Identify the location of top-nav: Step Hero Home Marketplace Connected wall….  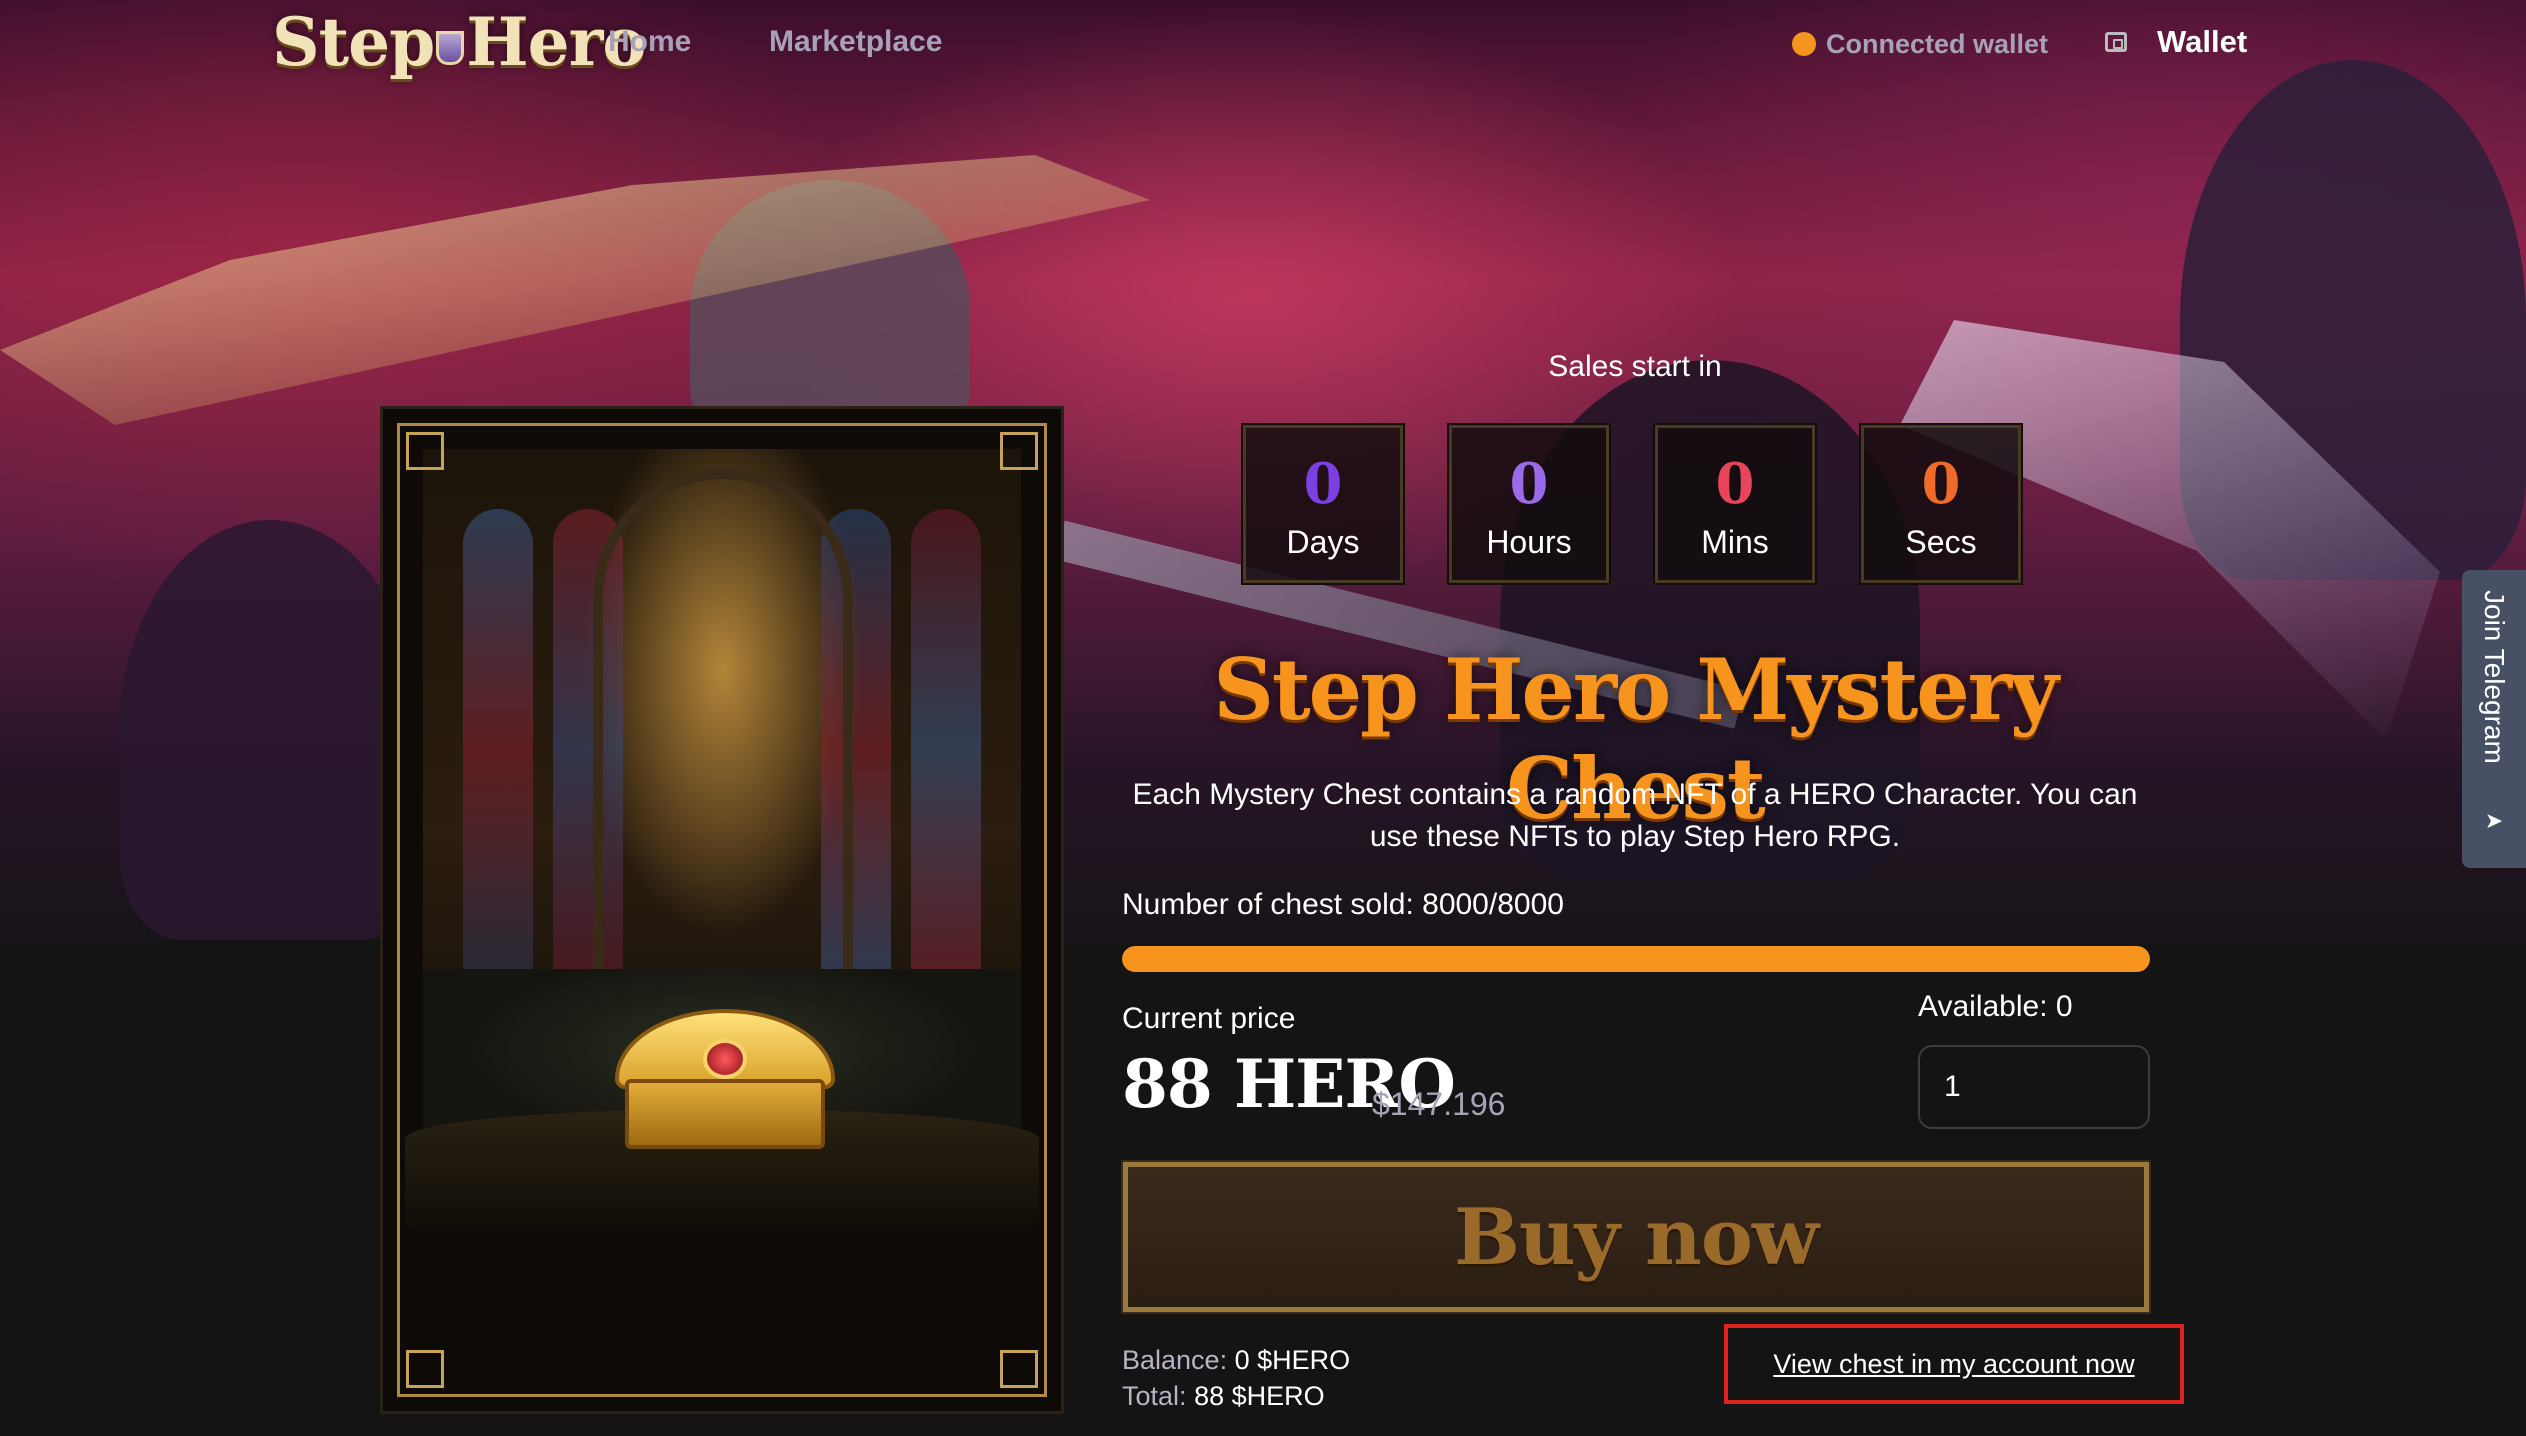
(1263, 45).